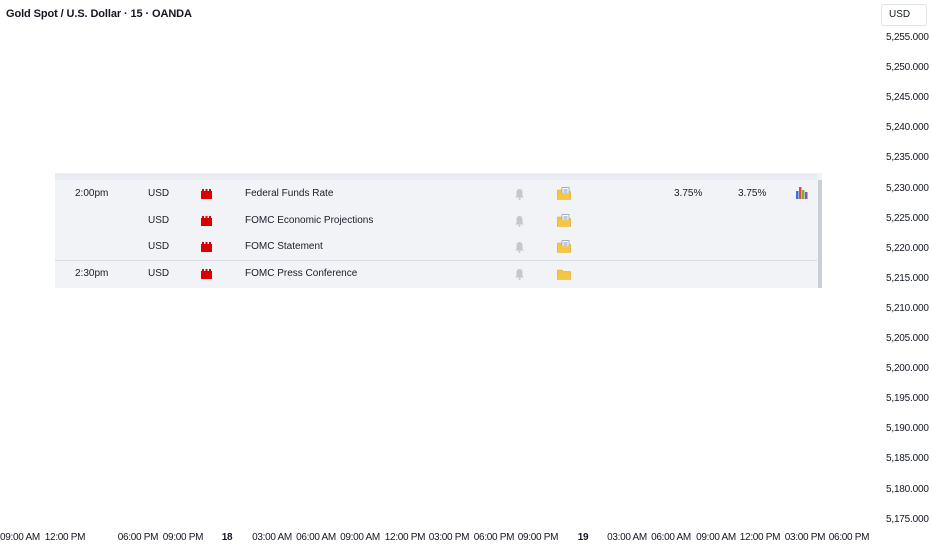 The height and width of the screenshot is (550, 932). What do you see at coordinates (92, 273) in the screenshot?
I see `event-time: 2:30pm` at bounding box center [92, 273].